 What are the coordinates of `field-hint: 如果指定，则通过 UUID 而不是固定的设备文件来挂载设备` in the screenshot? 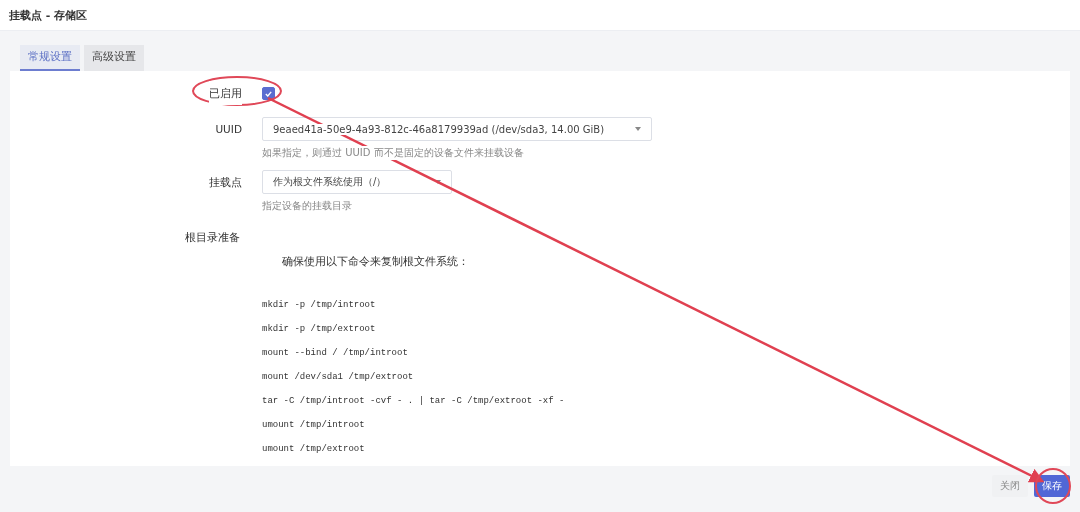 It's located at (393, 153).